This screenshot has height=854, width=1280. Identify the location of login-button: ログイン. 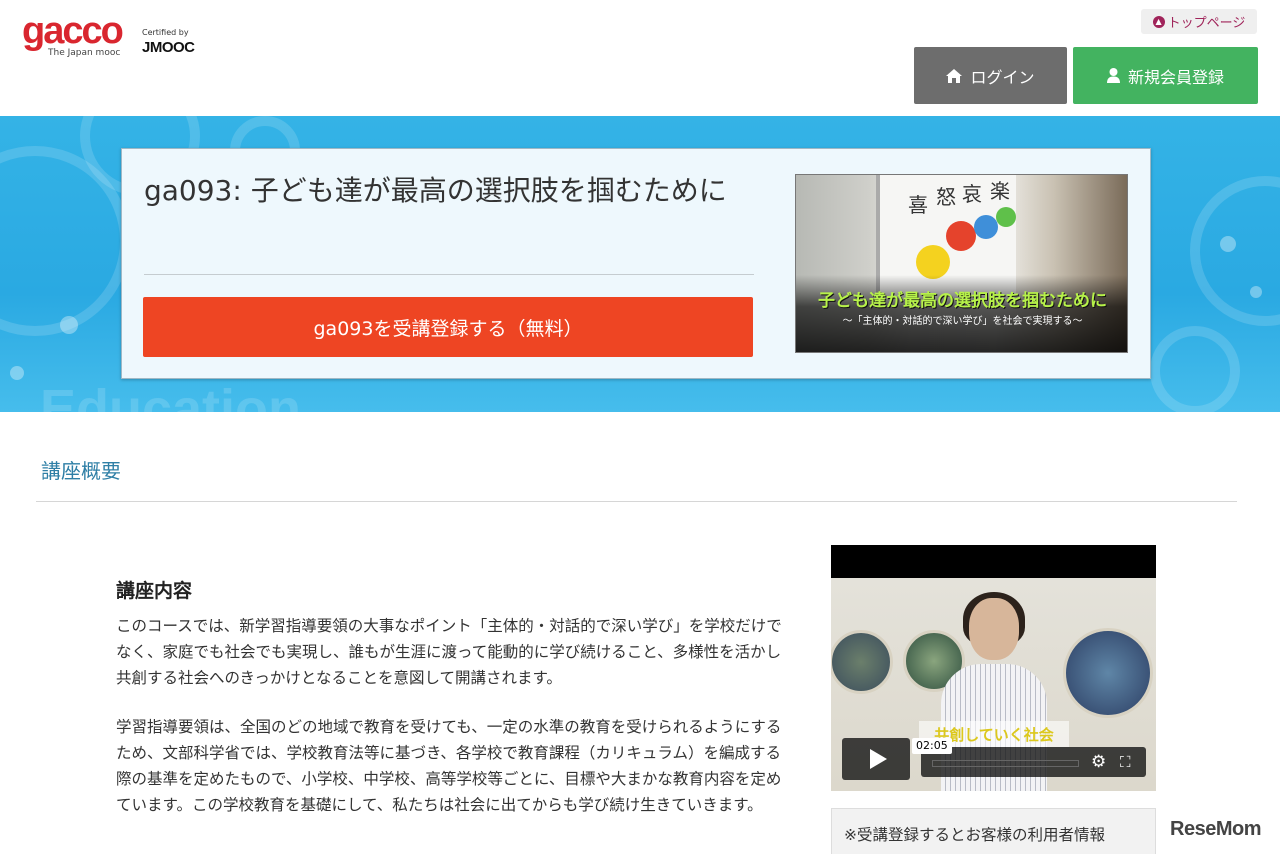
(990, 75).